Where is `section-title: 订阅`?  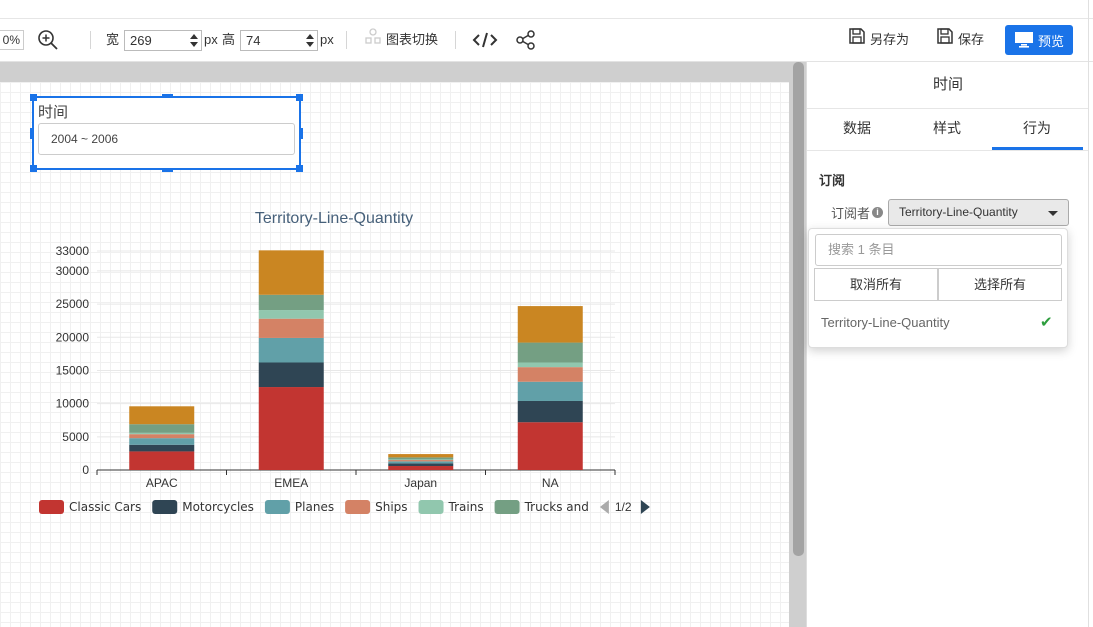 section-title: 订阅 is located at coordinates (832, 180).